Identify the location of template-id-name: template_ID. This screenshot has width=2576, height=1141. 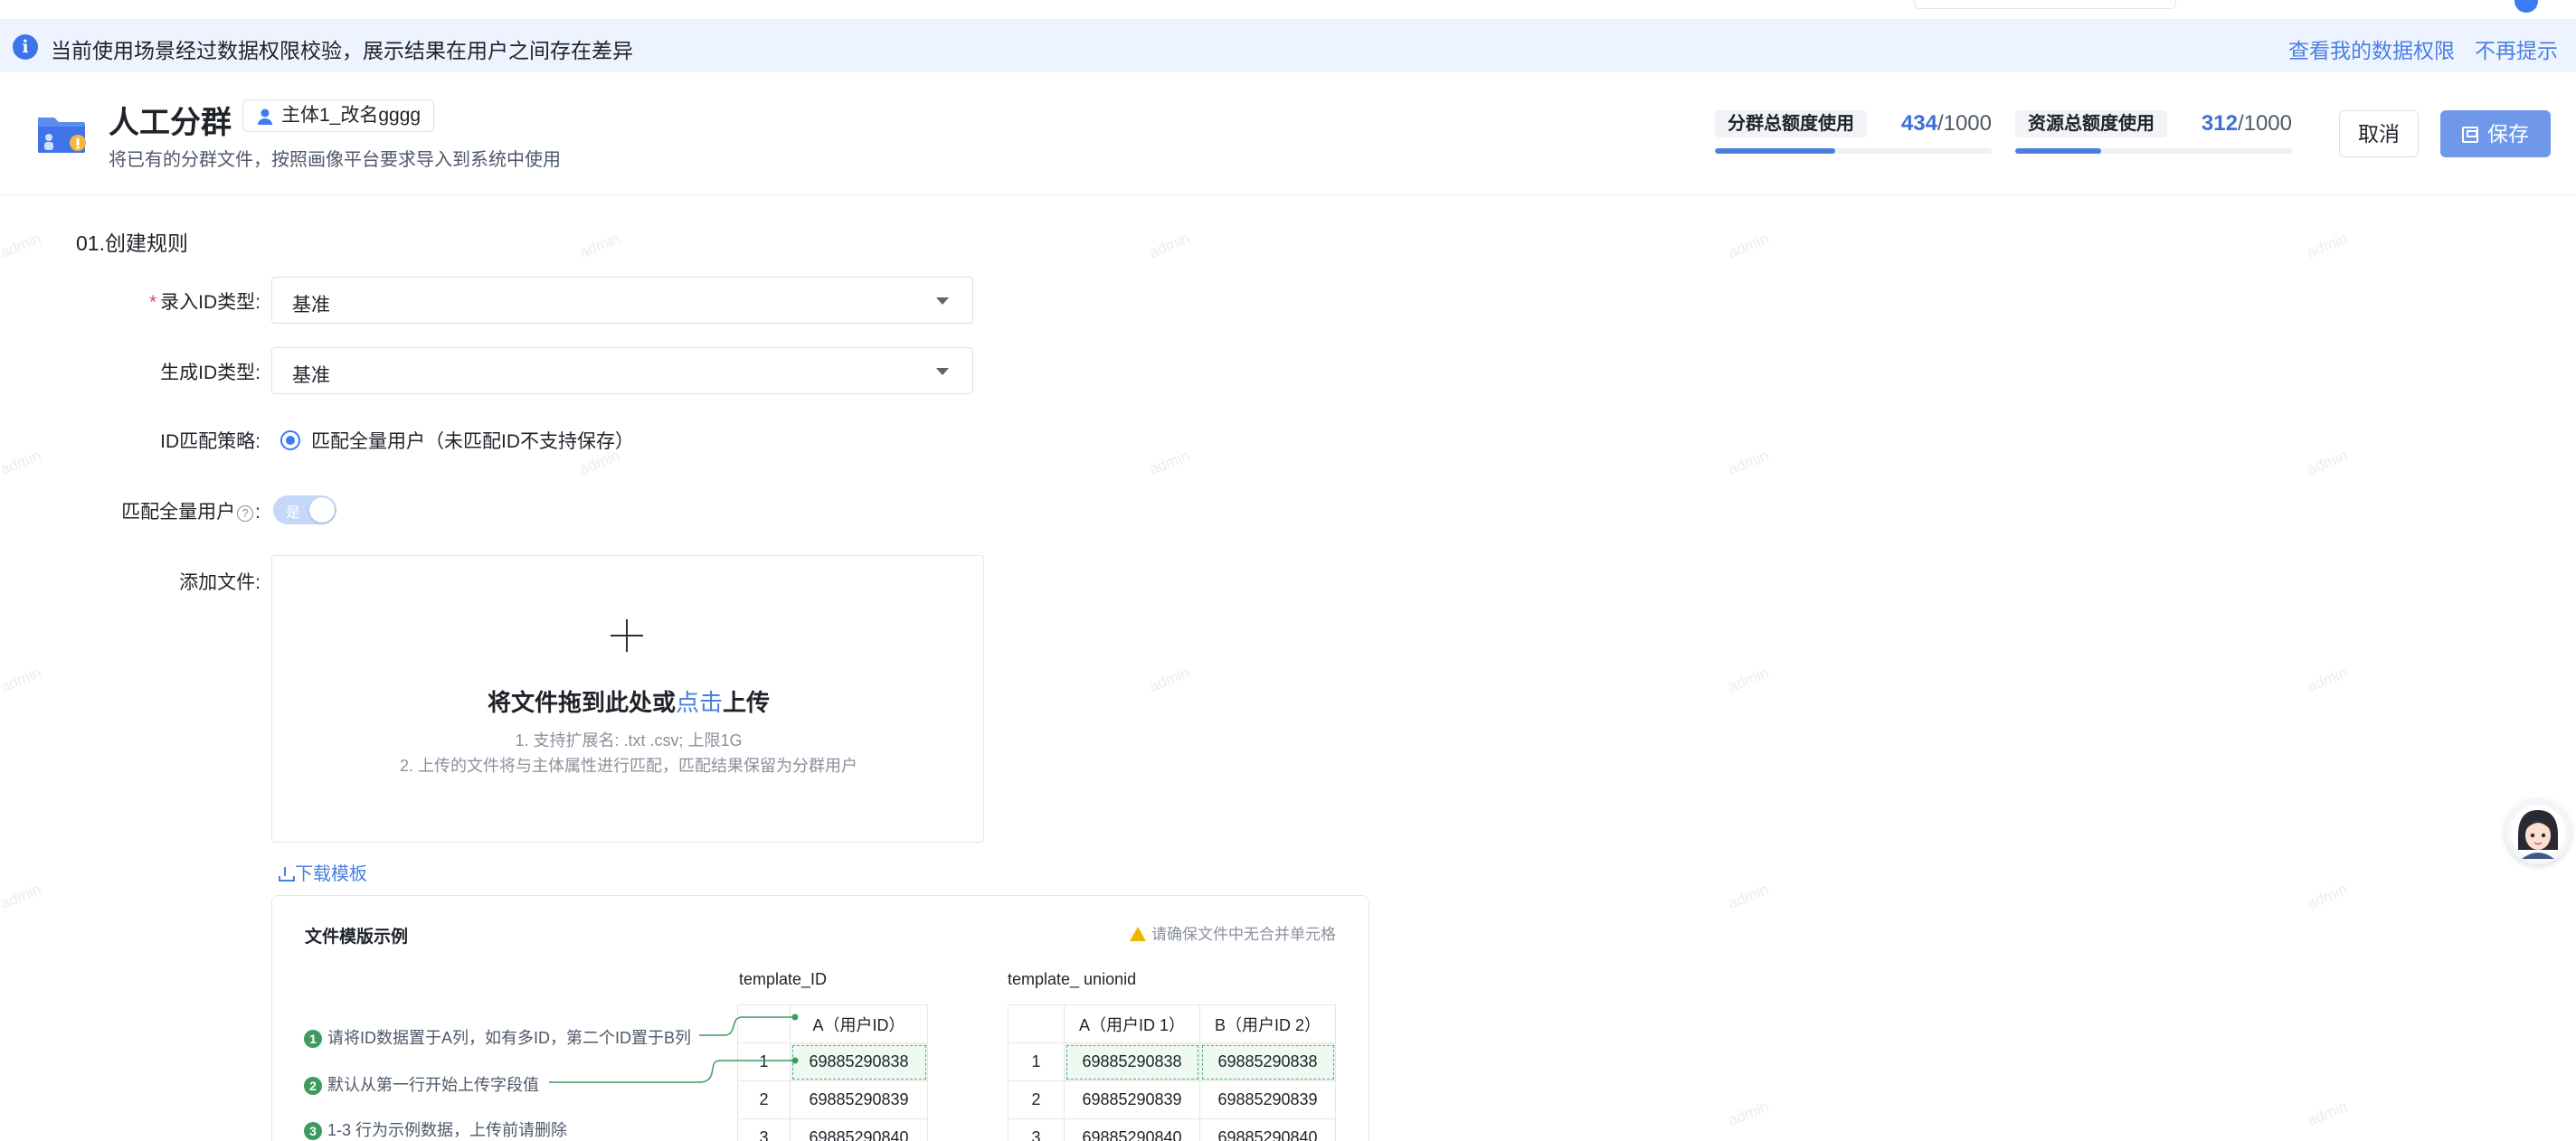
(784, 979).